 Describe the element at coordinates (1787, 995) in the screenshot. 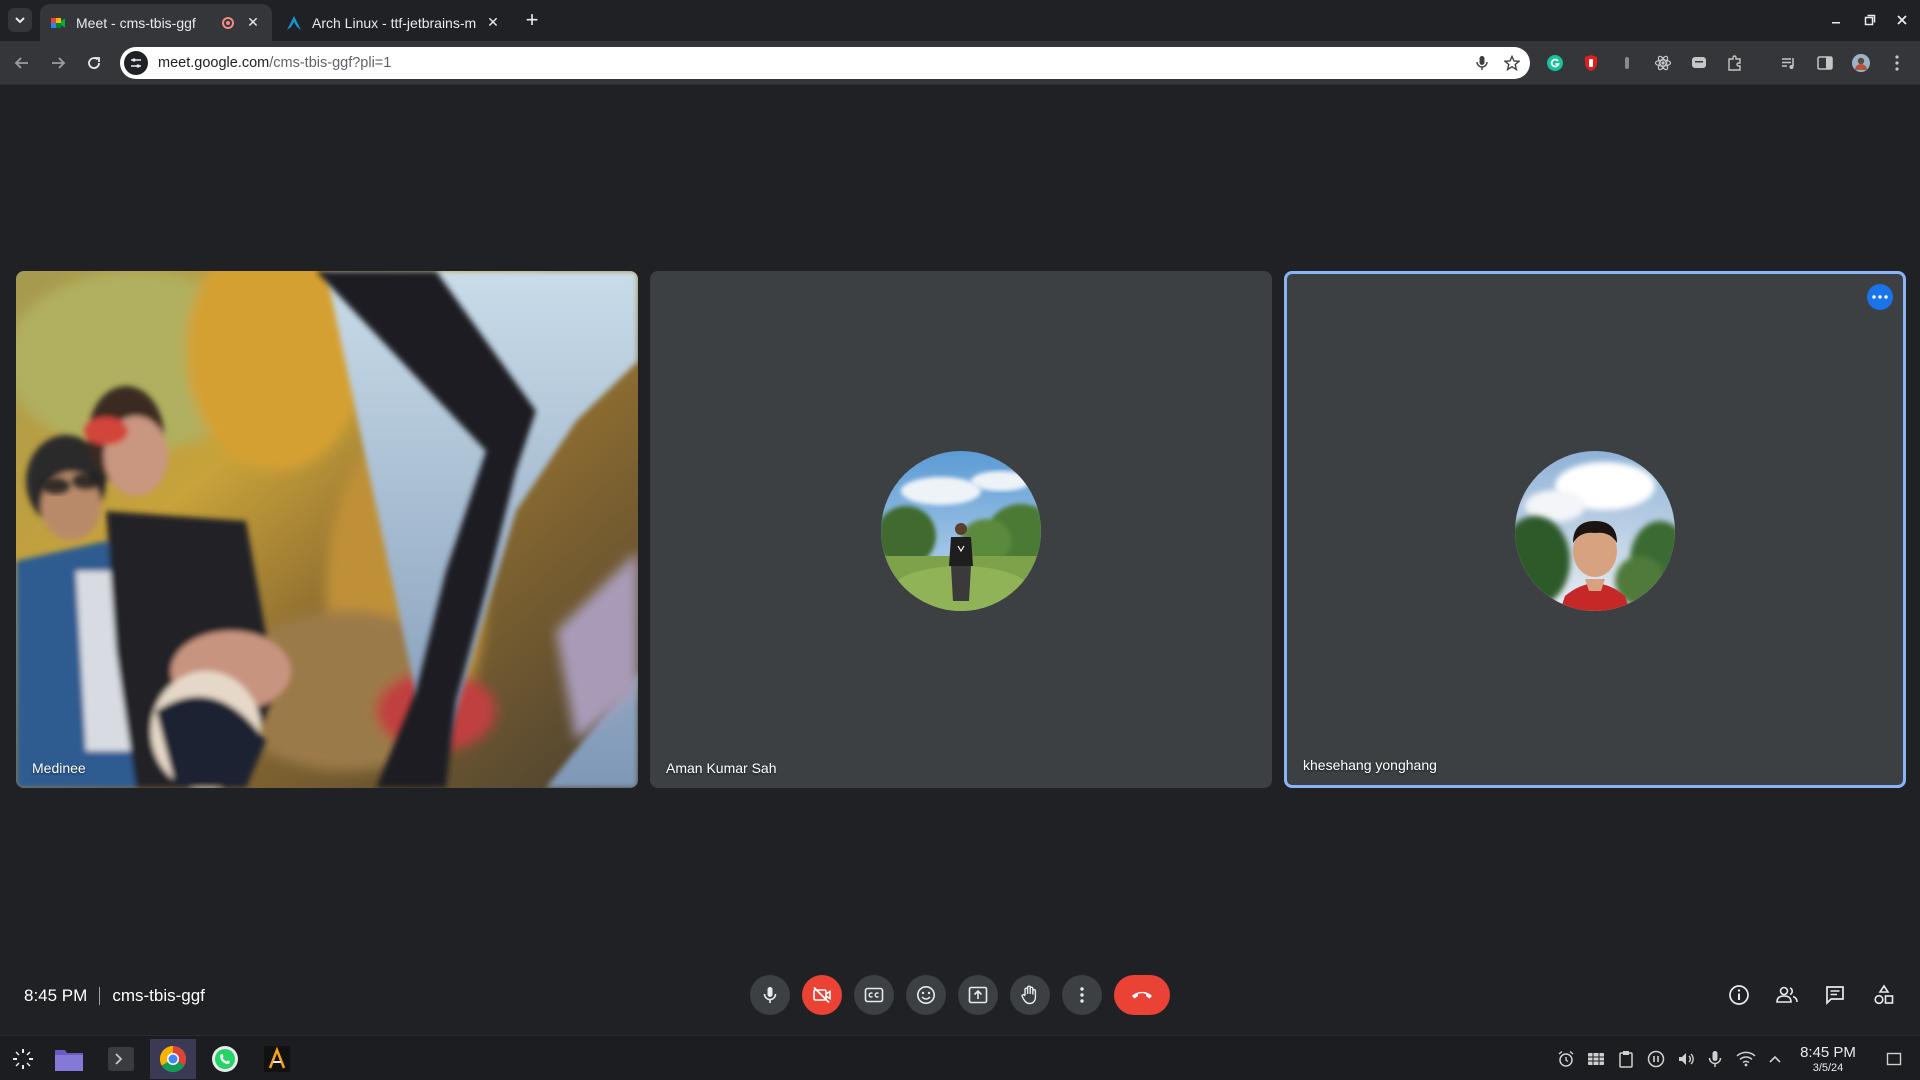

I see `people-button` at that location.